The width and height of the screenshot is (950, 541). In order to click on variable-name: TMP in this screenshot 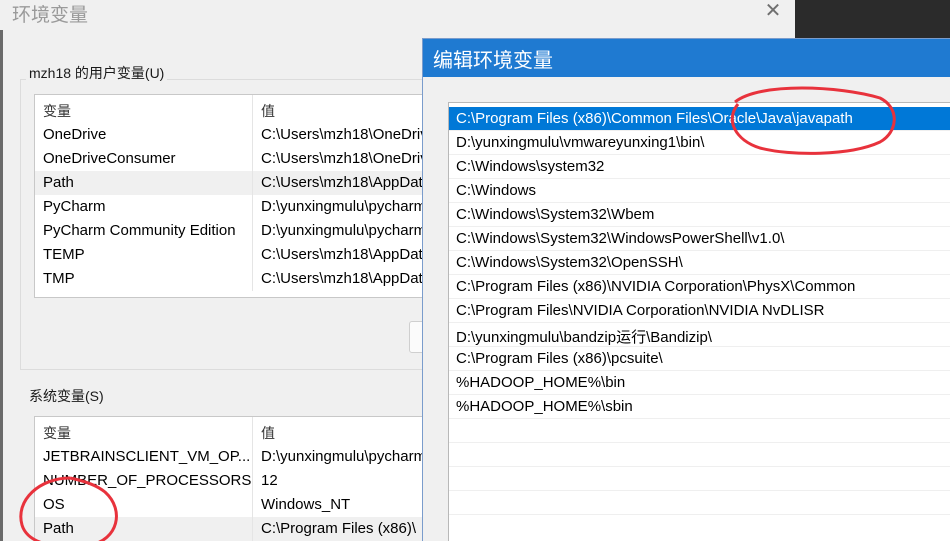, I will do `click(144, 279)`.